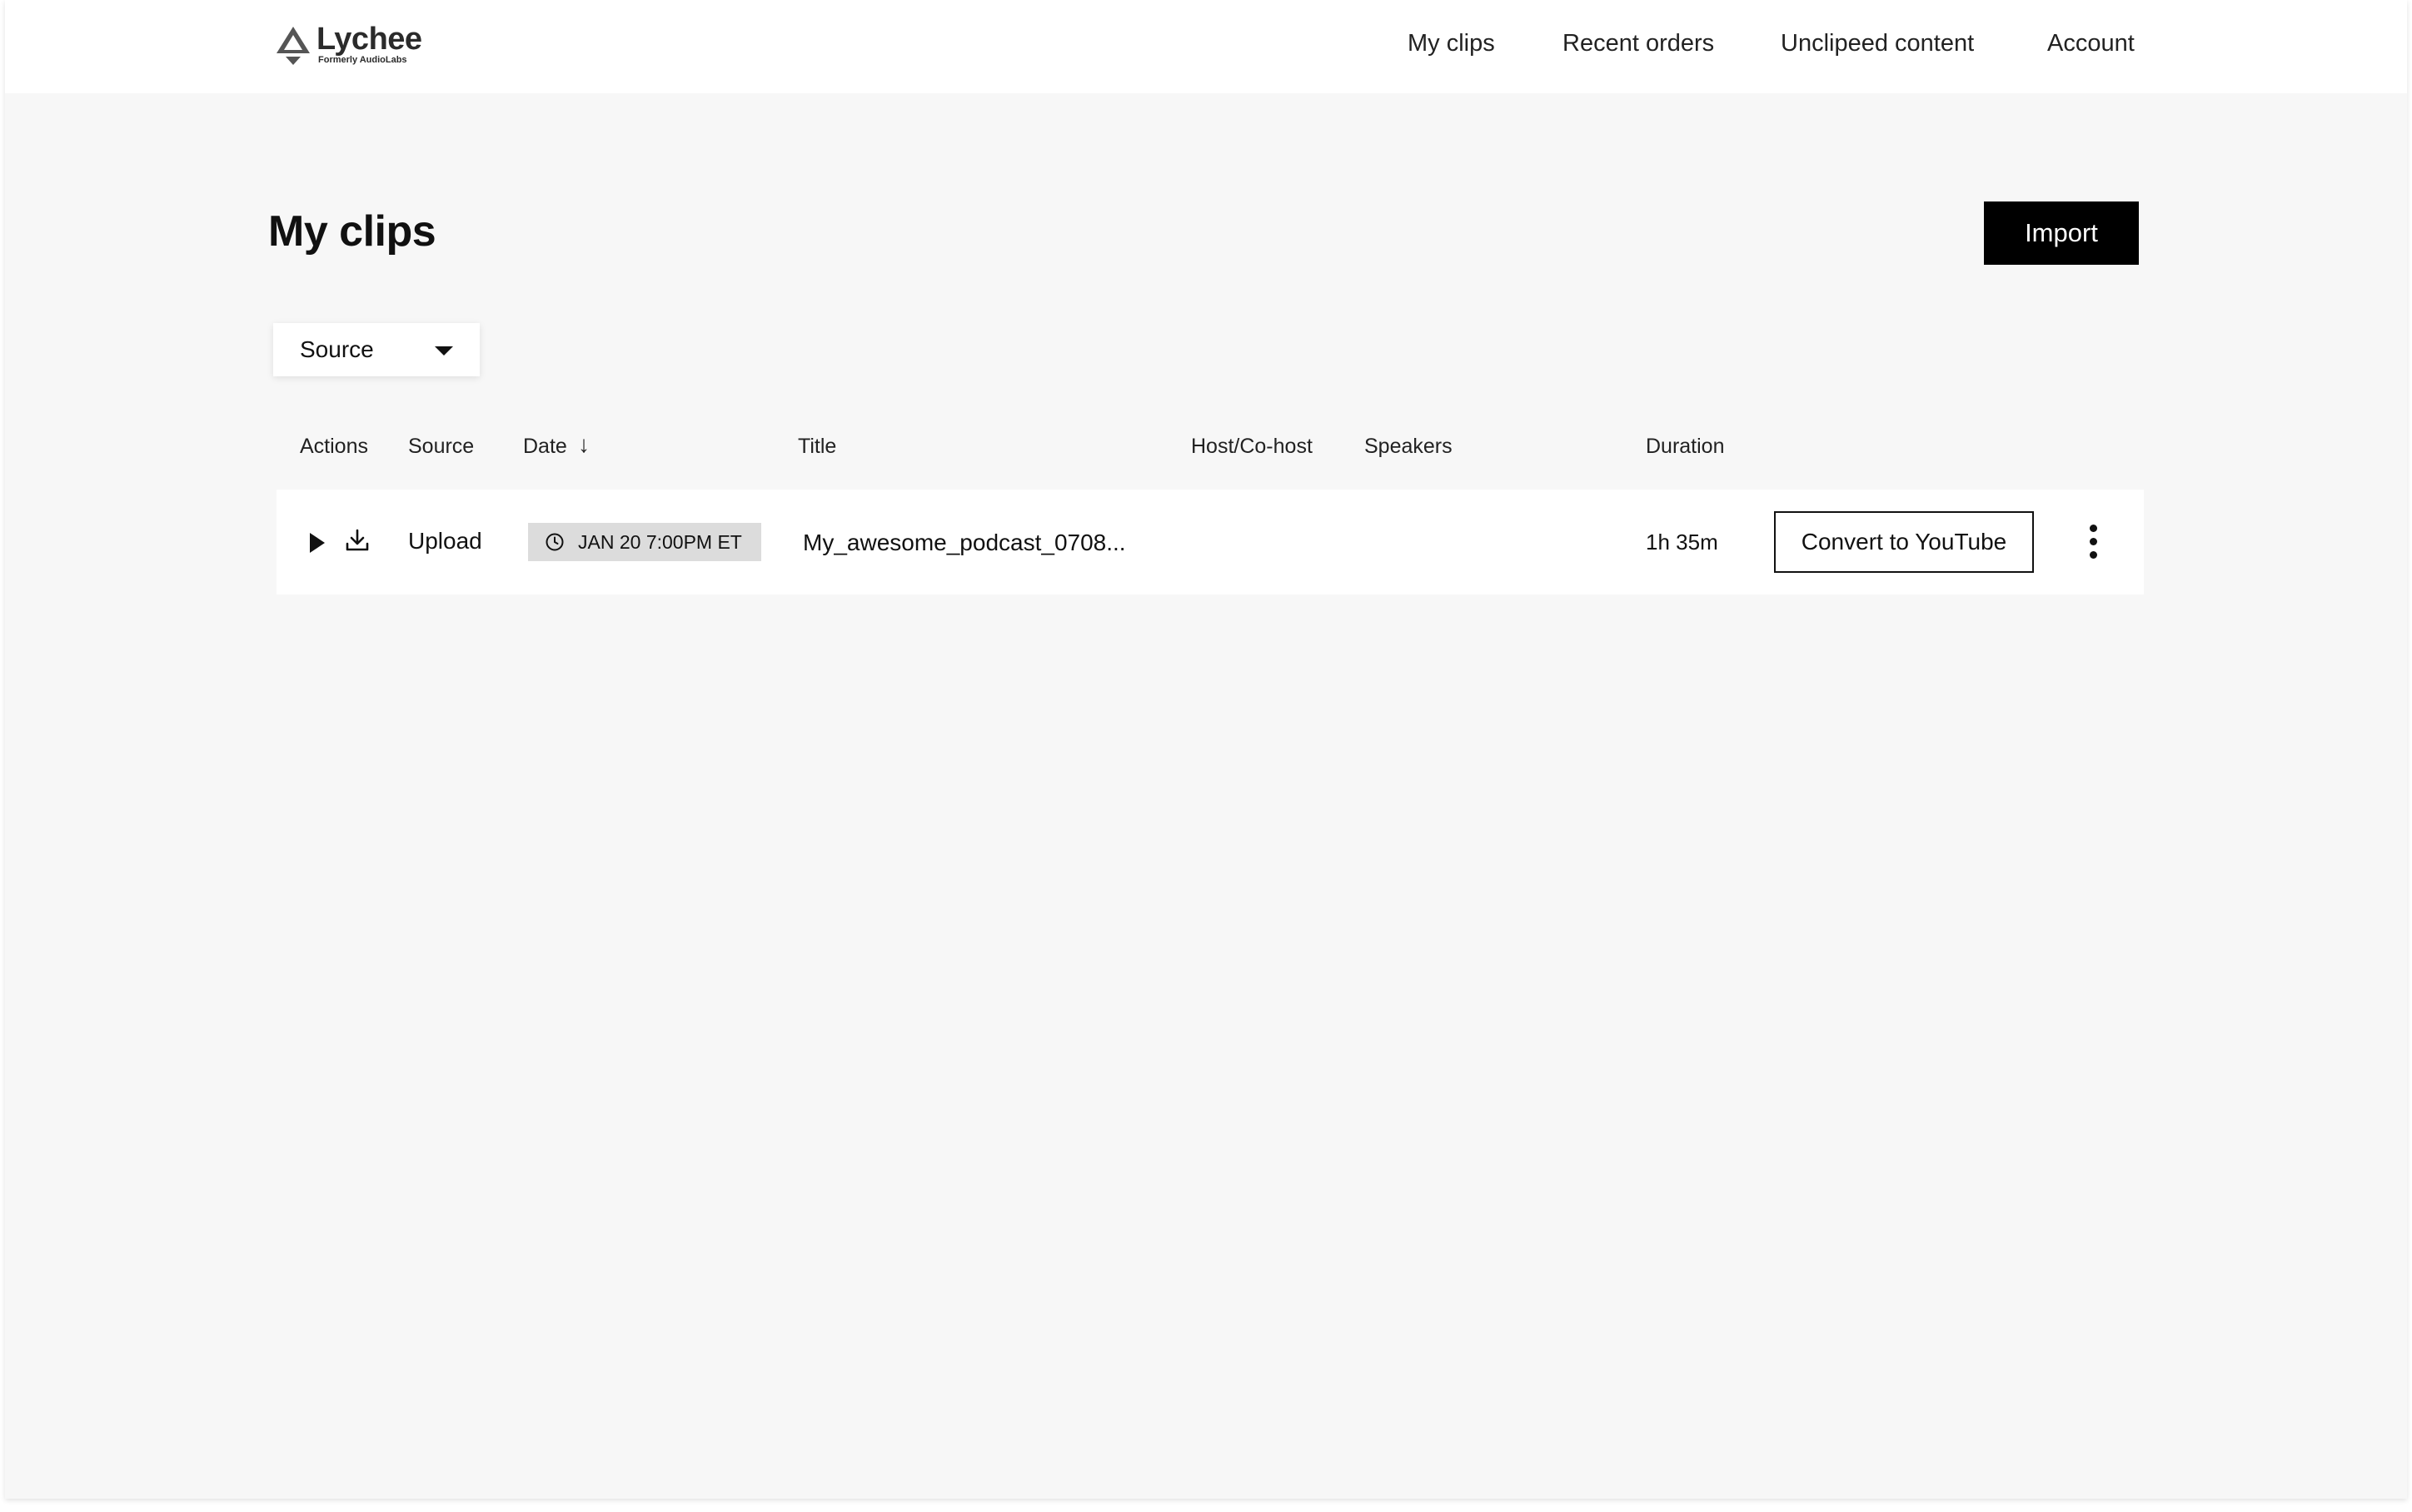 The width and height of the screenshot is (2412, 1512). I want to click on column-header-host: Host/Co-host, so click(1252, 446).